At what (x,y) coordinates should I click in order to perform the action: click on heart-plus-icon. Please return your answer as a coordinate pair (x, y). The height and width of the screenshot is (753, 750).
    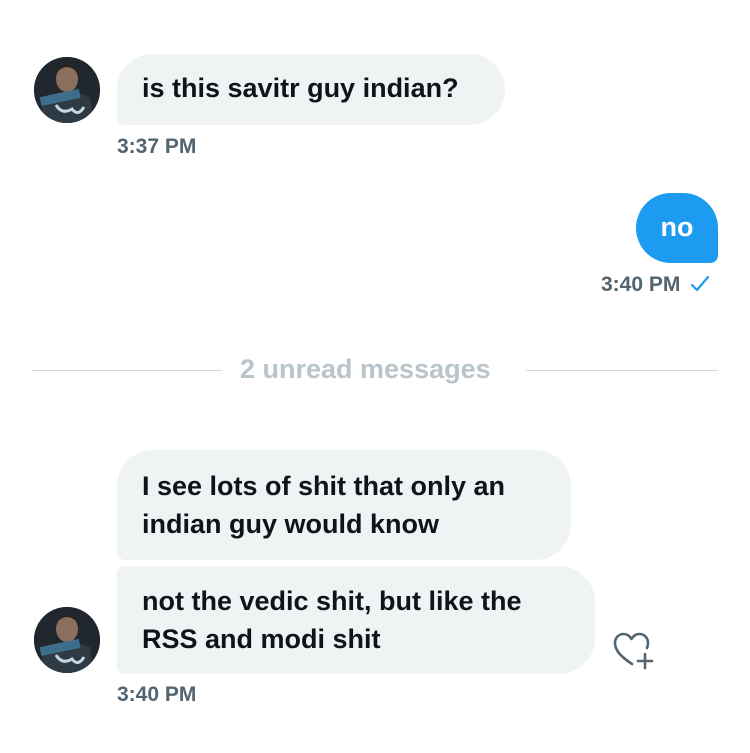
    Looking at the image, I should click on (633, 651).